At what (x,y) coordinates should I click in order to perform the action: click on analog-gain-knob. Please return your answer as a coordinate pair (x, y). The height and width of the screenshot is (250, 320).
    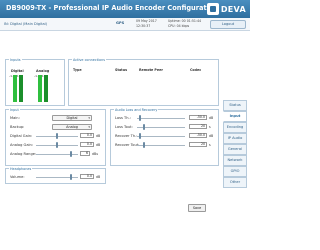
    Looking at the image, I should click on (57, 145).